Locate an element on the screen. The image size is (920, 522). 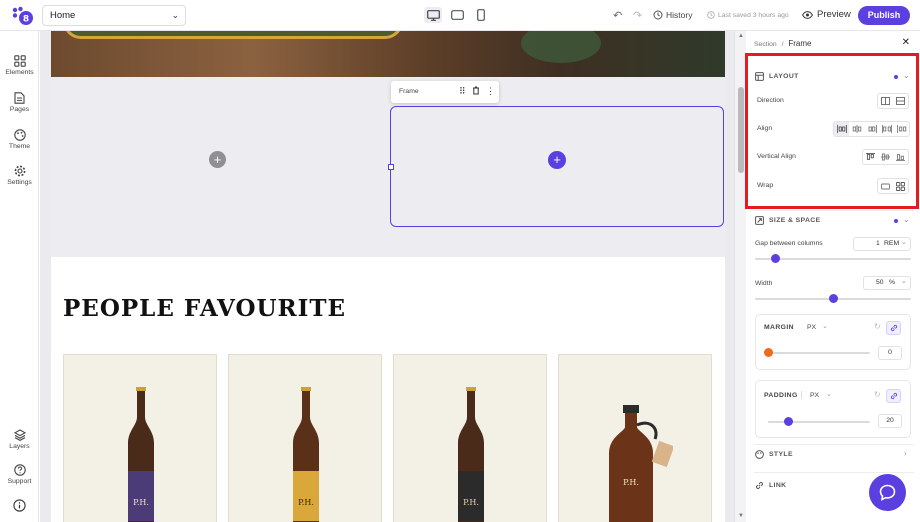
frame-toolbar-label: Frame is located at coordinates (409, 91).